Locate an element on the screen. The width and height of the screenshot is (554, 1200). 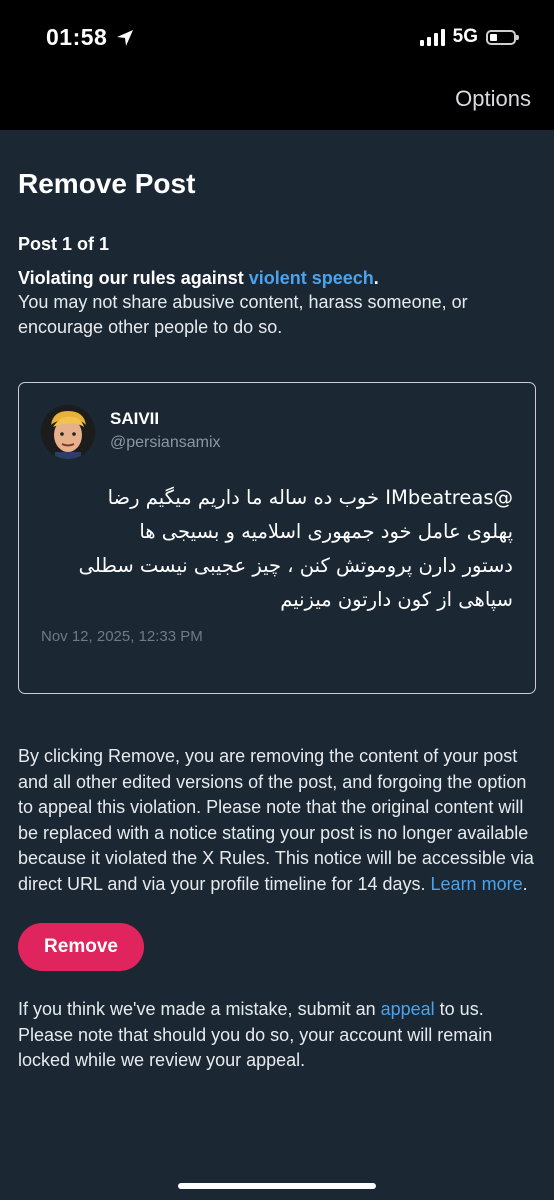
appeal-link: appeal is located at coordinates (408, 1009).